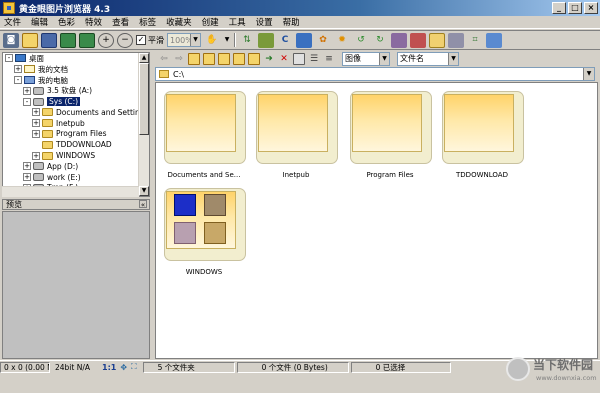 This screenshot has width=600, height=393. What do you see at coordinates (266, 40) in the screenshot?
I see `batch-icon` at bounding box center [266, 40].